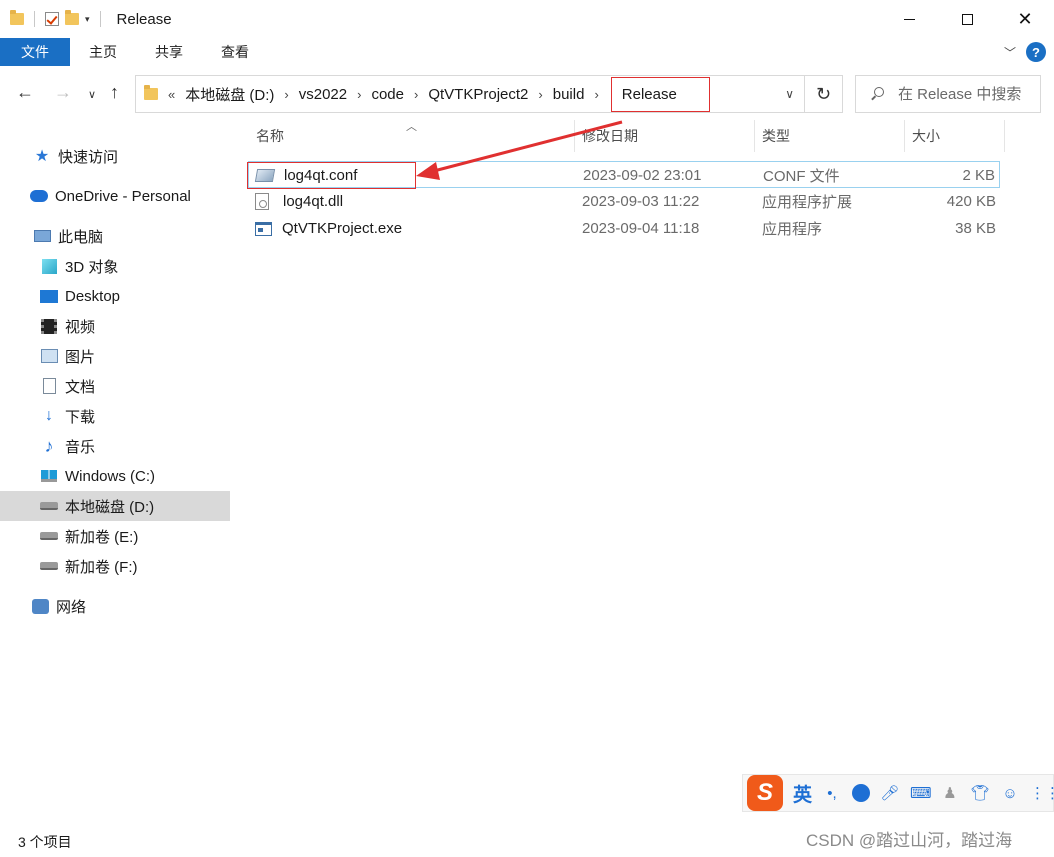  Describe the element at coordinates (921, 793) in the screenshot. I see `keyboard-icon: ⌨` at that location.